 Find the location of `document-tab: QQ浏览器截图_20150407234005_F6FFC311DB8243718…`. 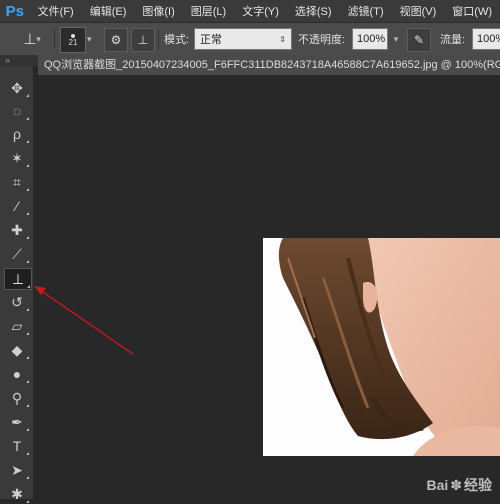

document-tab: QQ浏览器截图_20150407234005_F6FFC311DB8243718… is located at coordinates (269, 65).